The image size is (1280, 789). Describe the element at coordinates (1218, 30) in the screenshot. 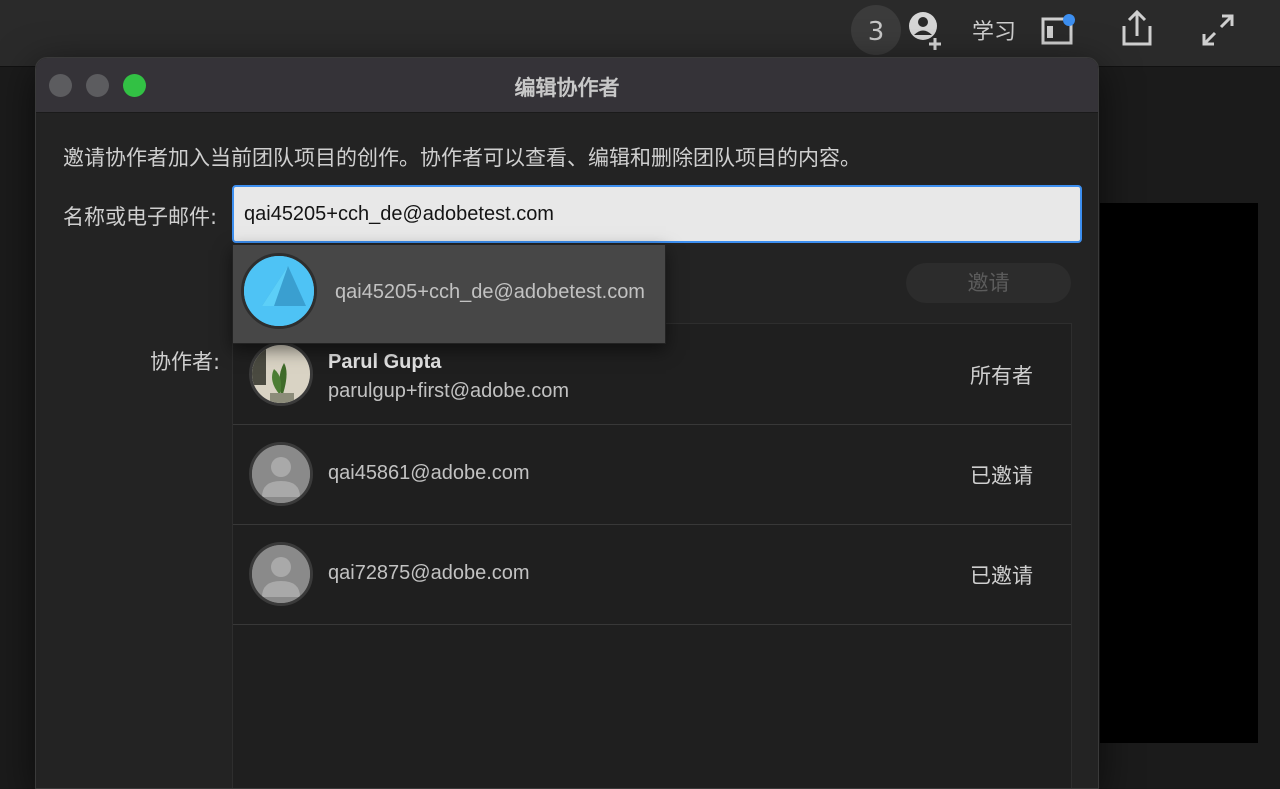

I see `expand-icon` at that location.